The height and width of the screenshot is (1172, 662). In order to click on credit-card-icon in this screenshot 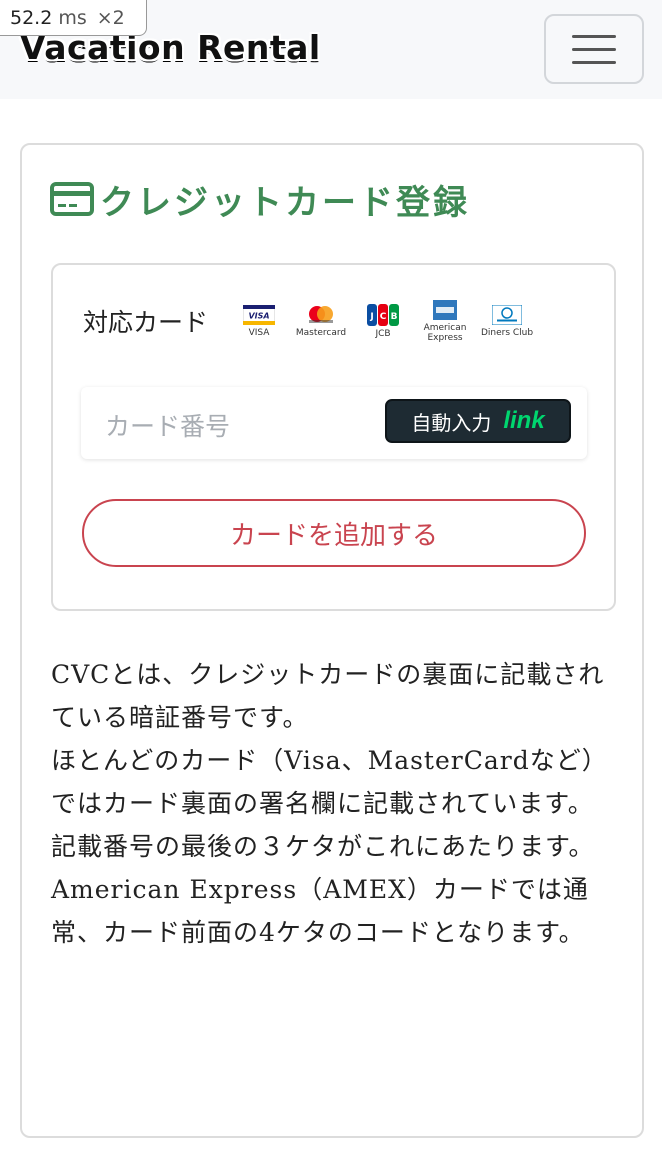, I will do `click(72, 199)`.